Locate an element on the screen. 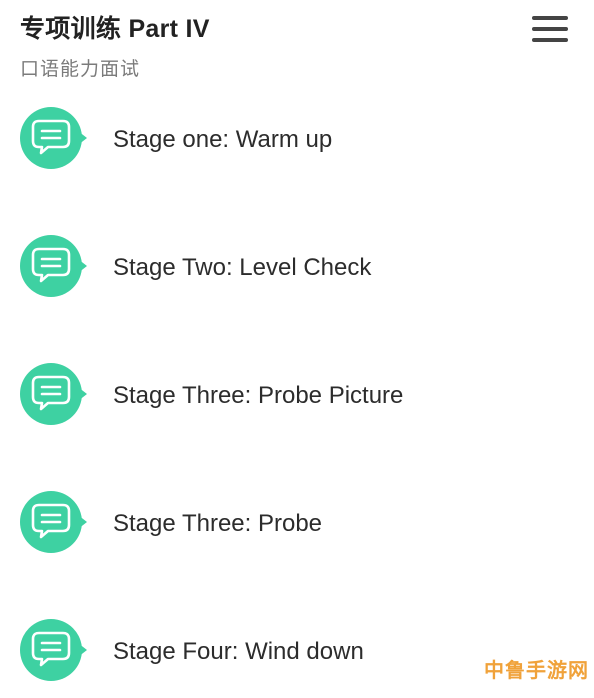  stage-label: Stage one: Warm up is located at coordinates (223, 139).